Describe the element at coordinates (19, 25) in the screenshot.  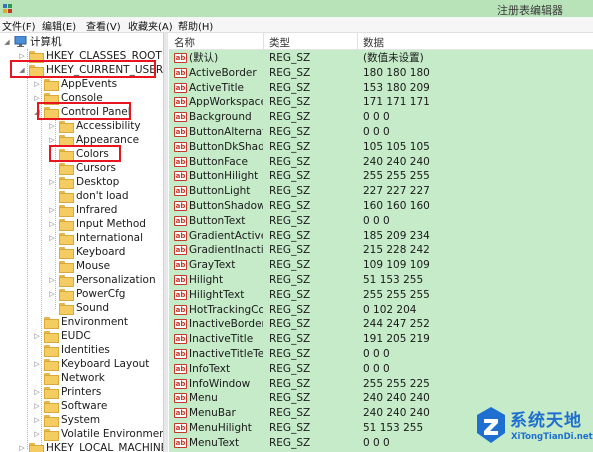
I see `menu-file: 文件(F)` at that location.